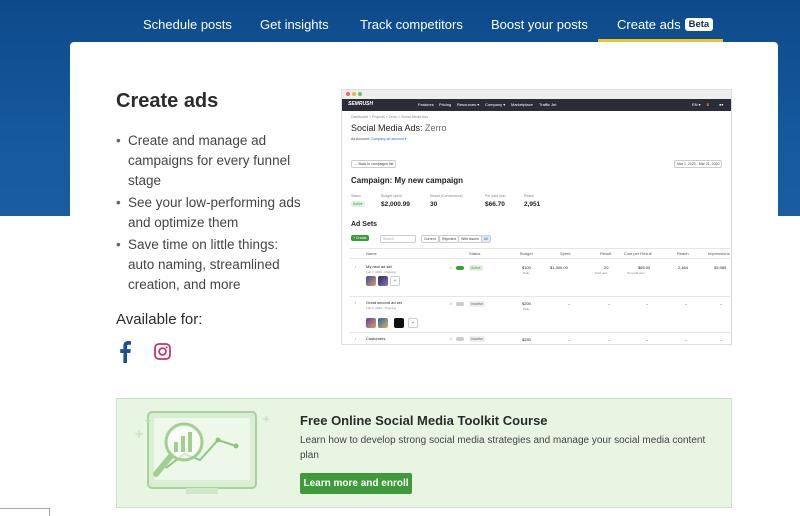  What do you see at coordinates (364, 224) in the screenshot?
I see `ad-sets-title: Ad Sets` at bounding box center [364, 224].